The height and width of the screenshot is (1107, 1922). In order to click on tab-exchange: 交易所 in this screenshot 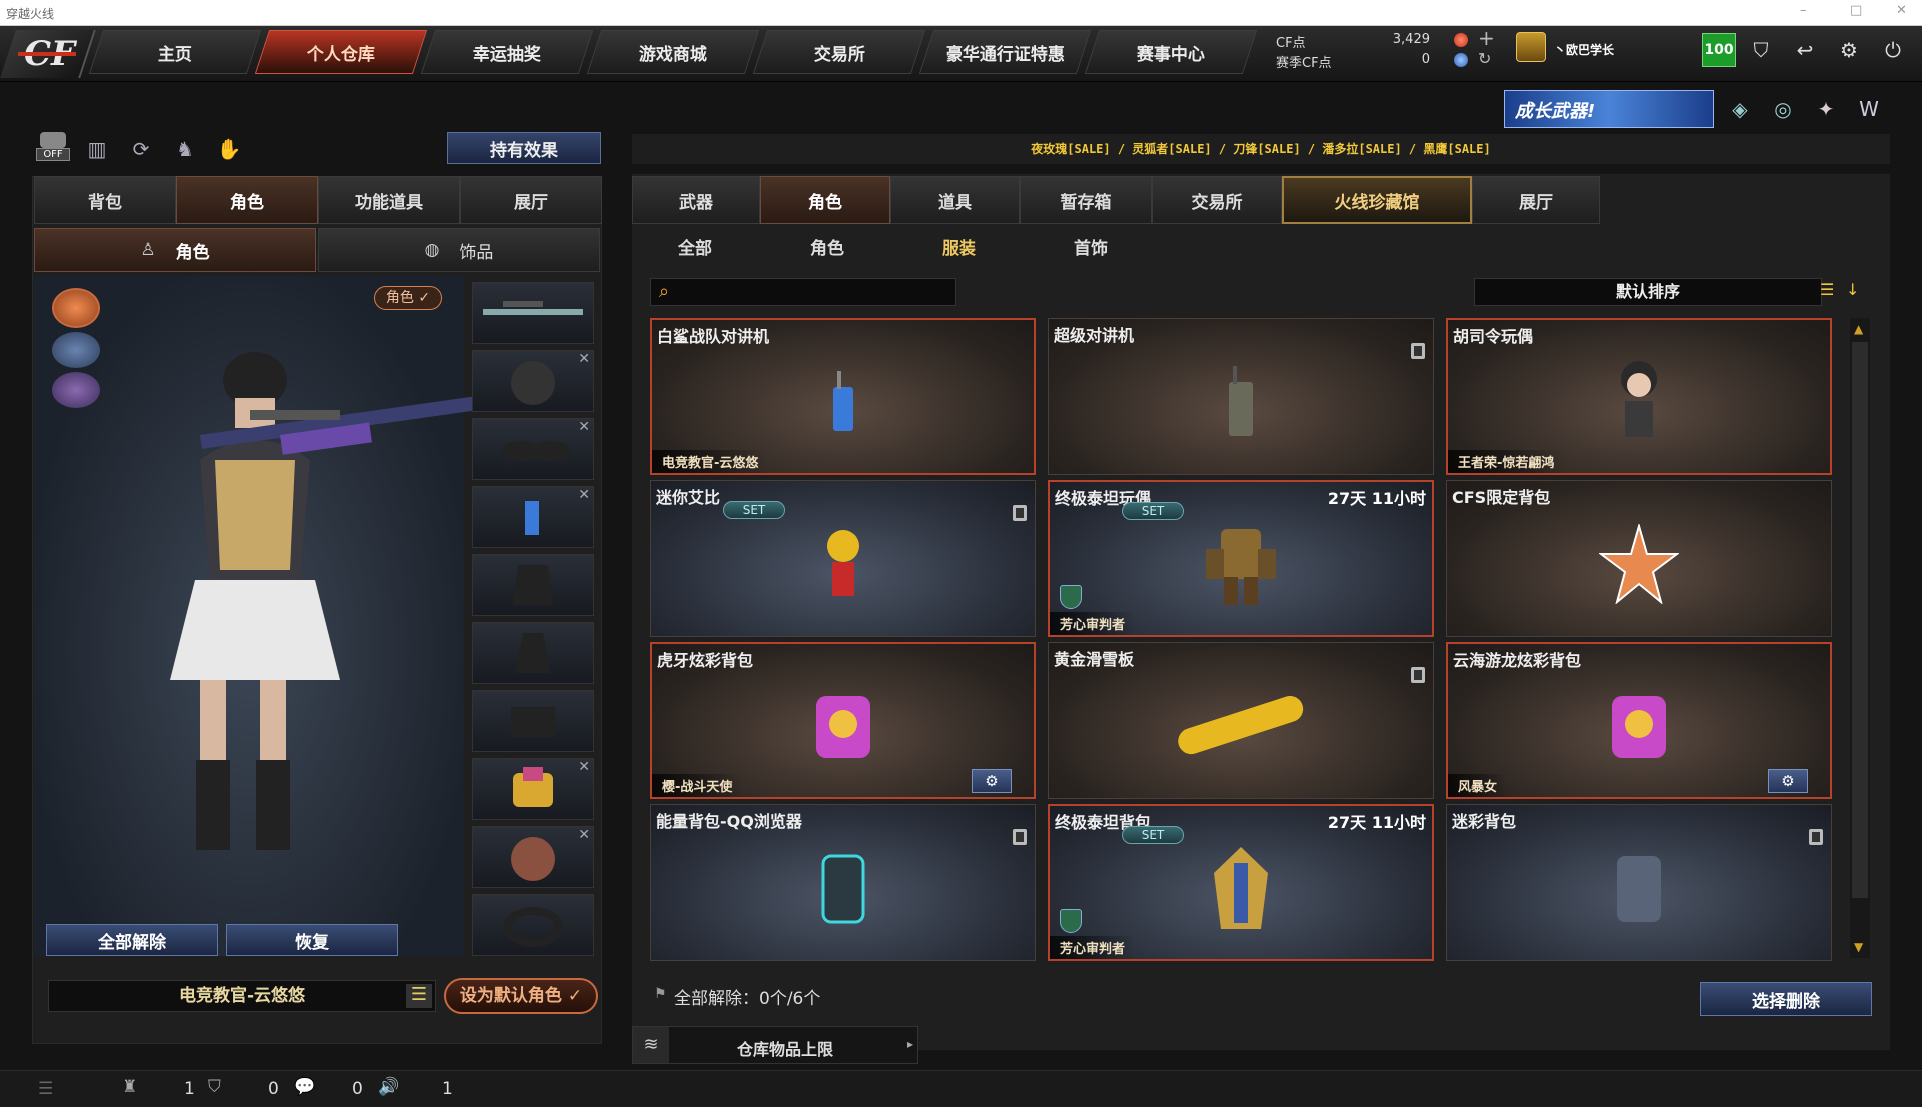, I will do `click(1217, 200)`.